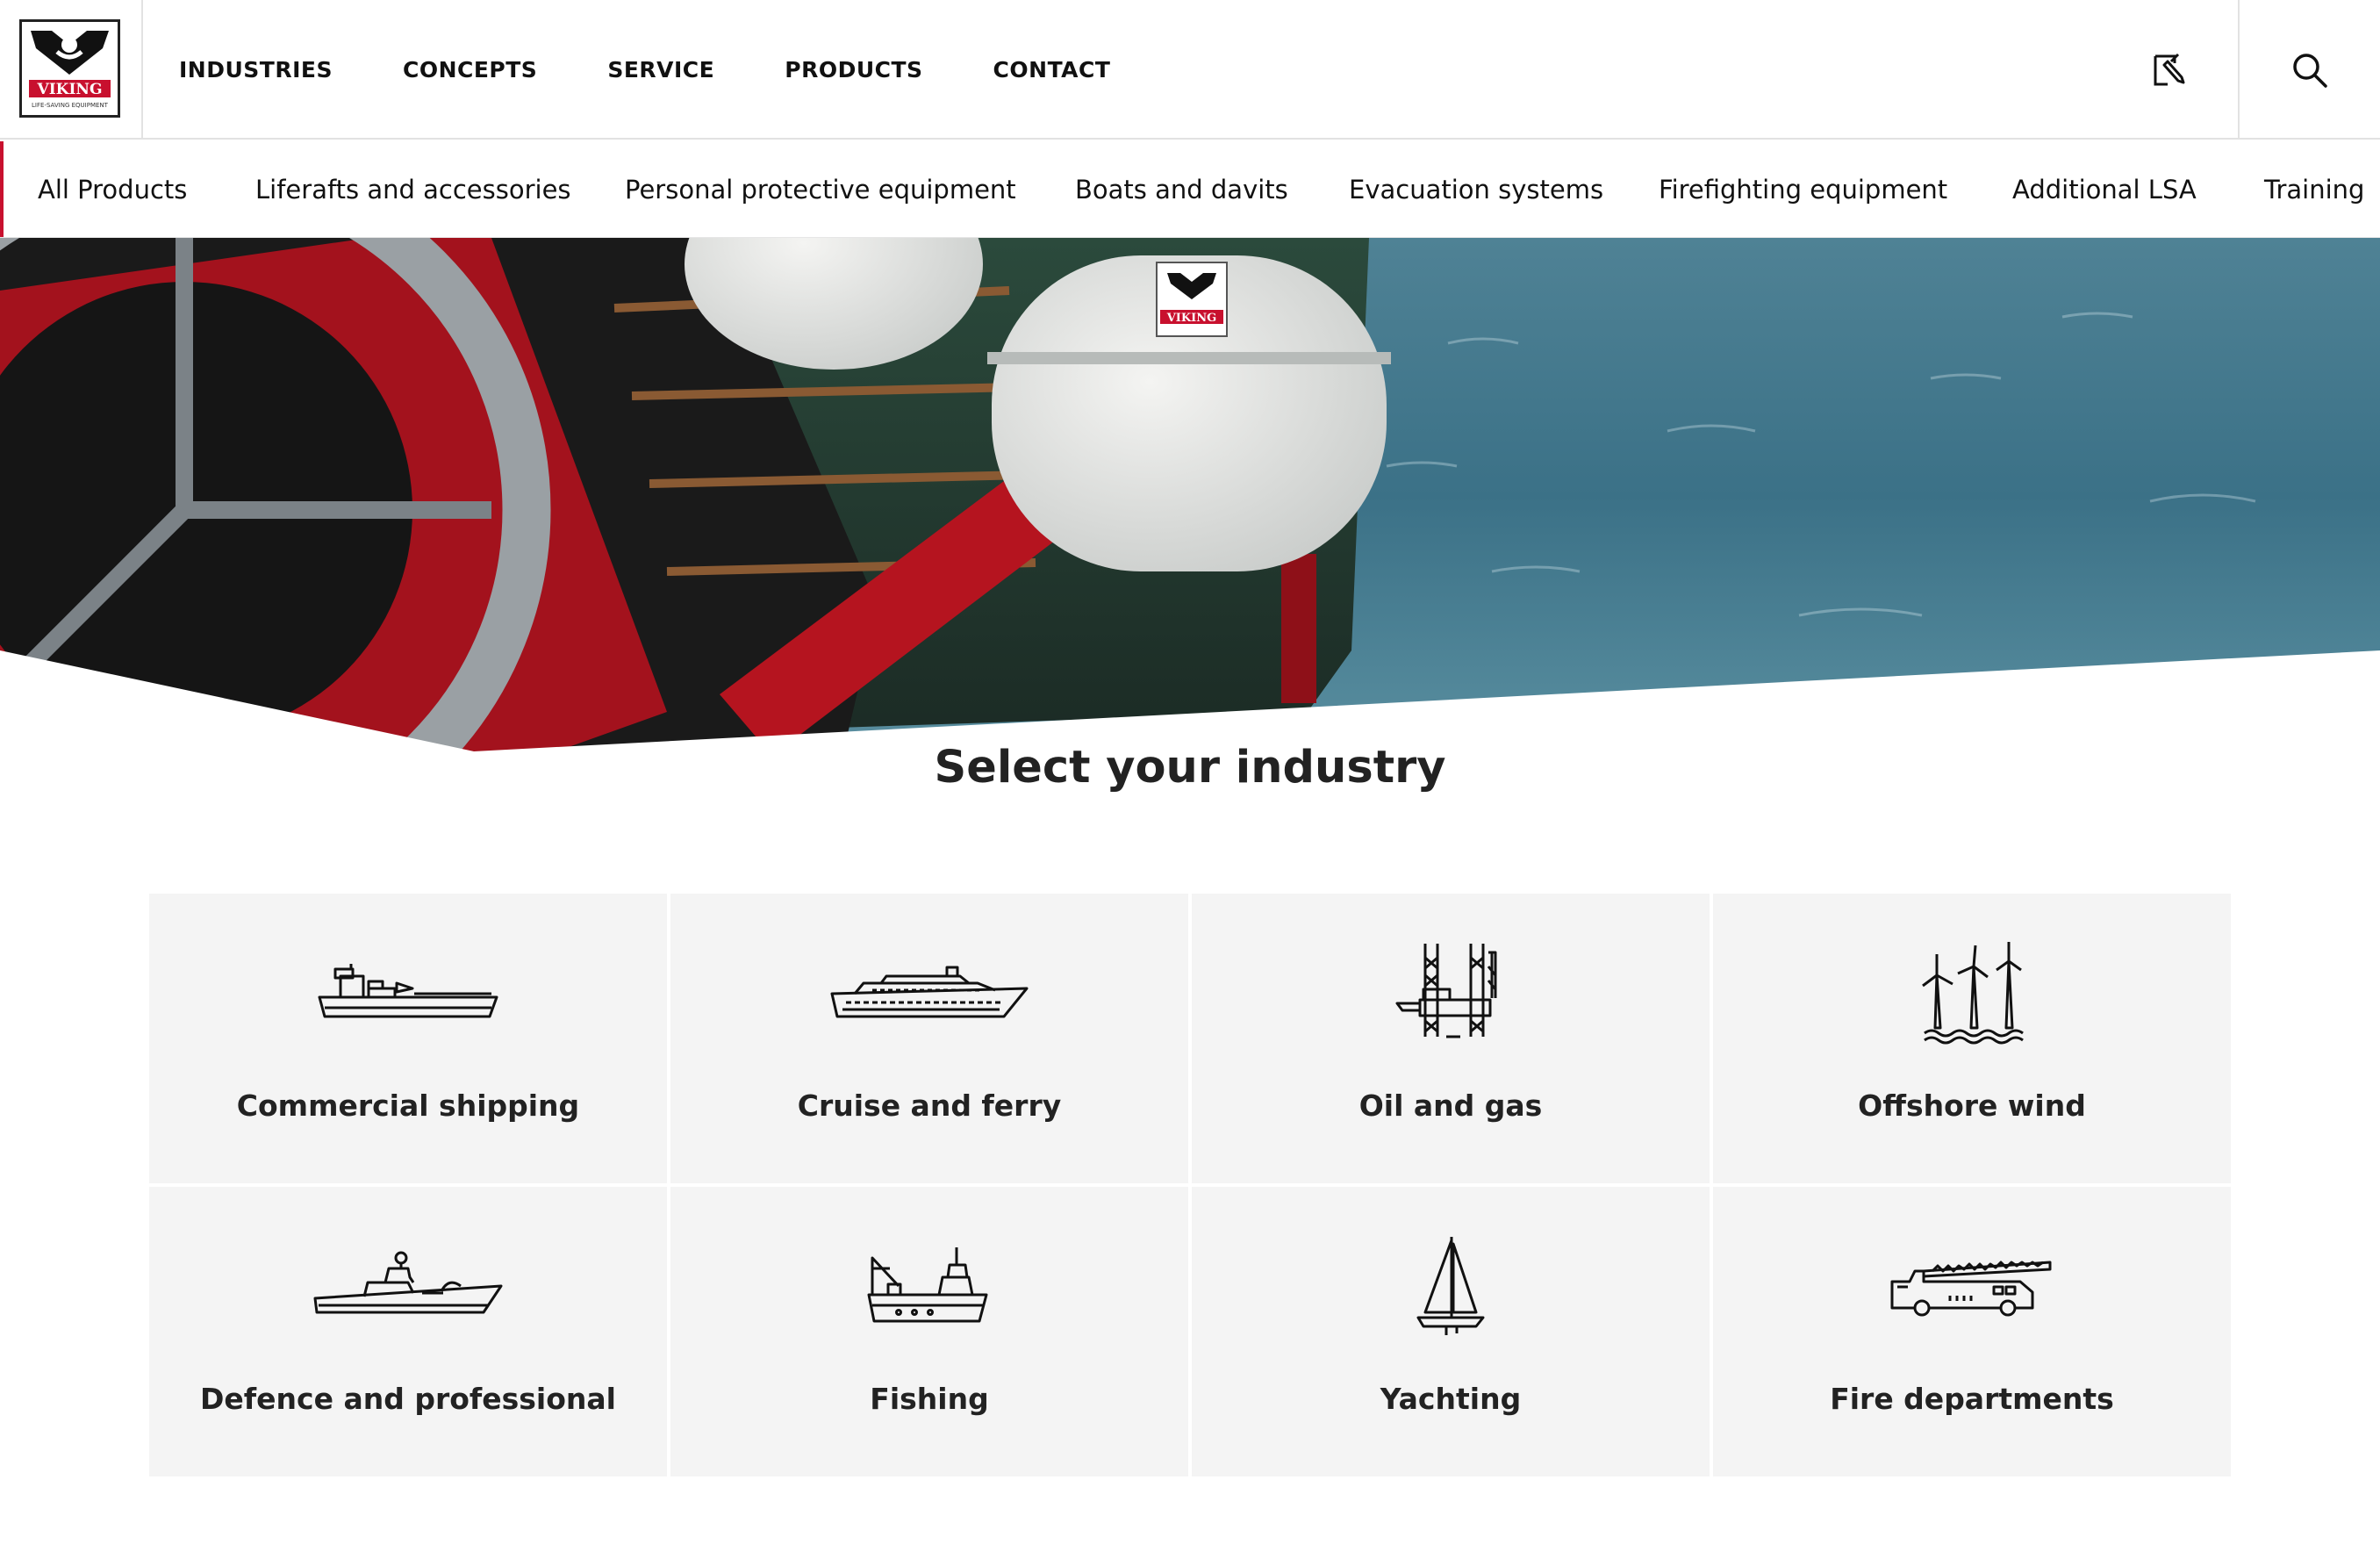 This screenshot has width=2380, height=1559. I want to click on search-button, so click(2309, 70).